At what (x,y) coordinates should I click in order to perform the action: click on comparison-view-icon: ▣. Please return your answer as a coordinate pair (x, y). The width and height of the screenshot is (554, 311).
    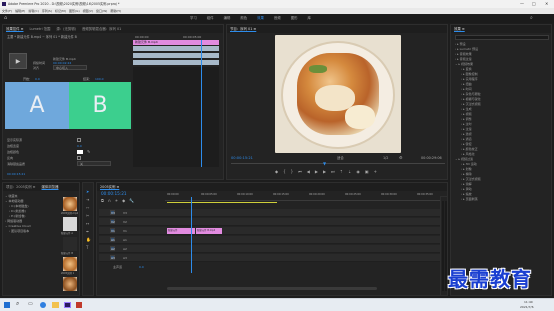
    Looking at the image, I should click on (367, 171).